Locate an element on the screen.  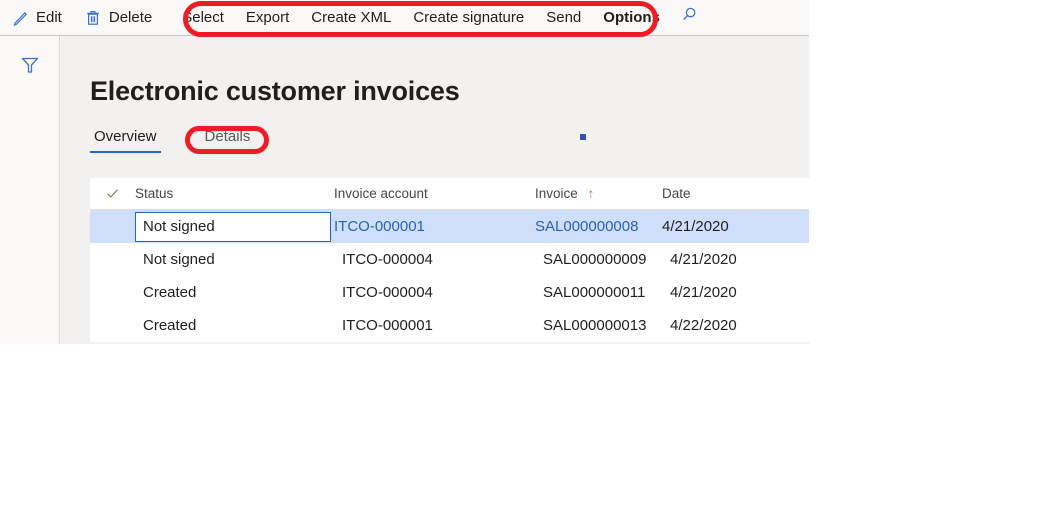
grid-header-row: Status Invoice account Invoice ↑ Date is located at coordinates (449, 194).